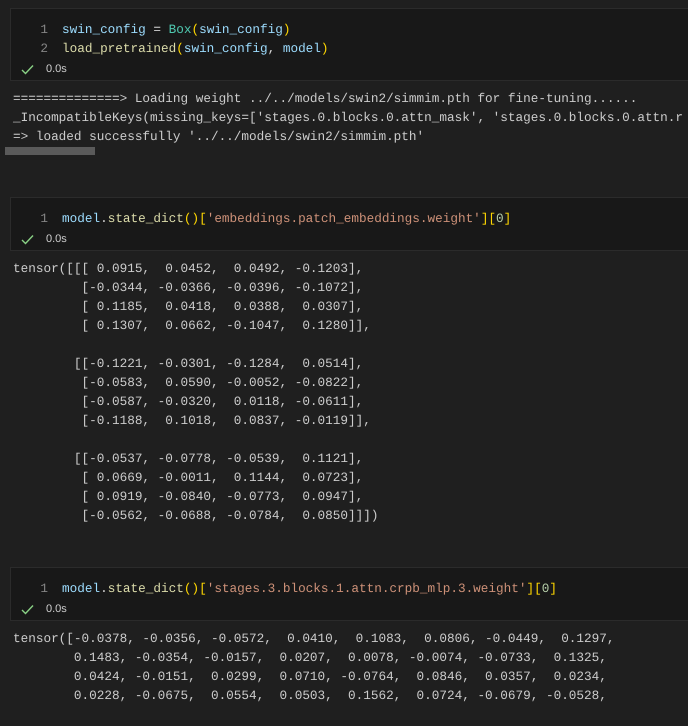  Describe the element at coordinates (188, 269) in the screenshot. I see `output-line: tensor([[[ 0.0915, 0.0452, 0.0492, -0.1203],` at that location.